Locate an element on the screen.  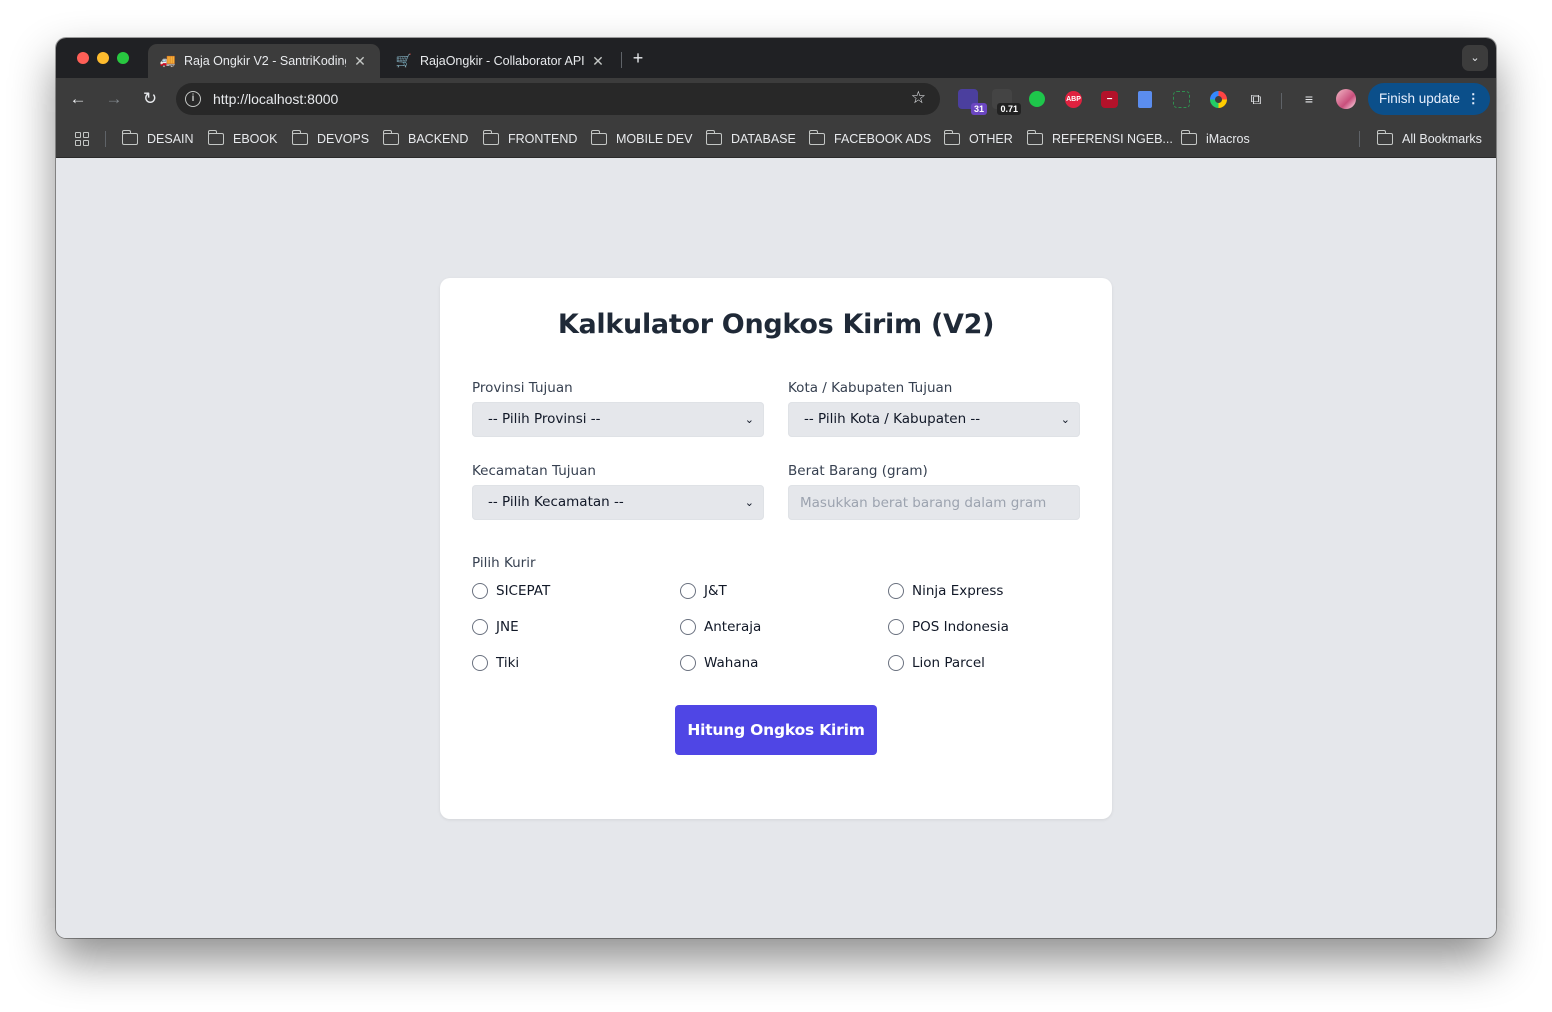
doc-copy-icon is located at coordinates (1145, 99).